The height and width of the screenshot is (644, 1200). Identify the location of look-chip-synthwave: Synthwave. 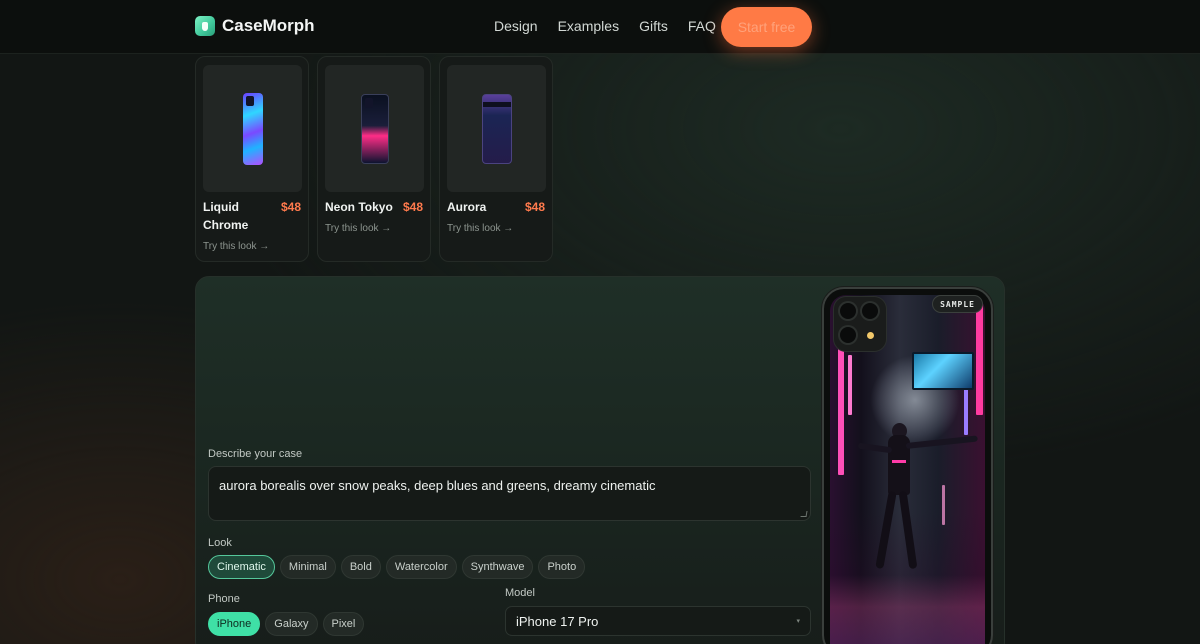
(497, 567).